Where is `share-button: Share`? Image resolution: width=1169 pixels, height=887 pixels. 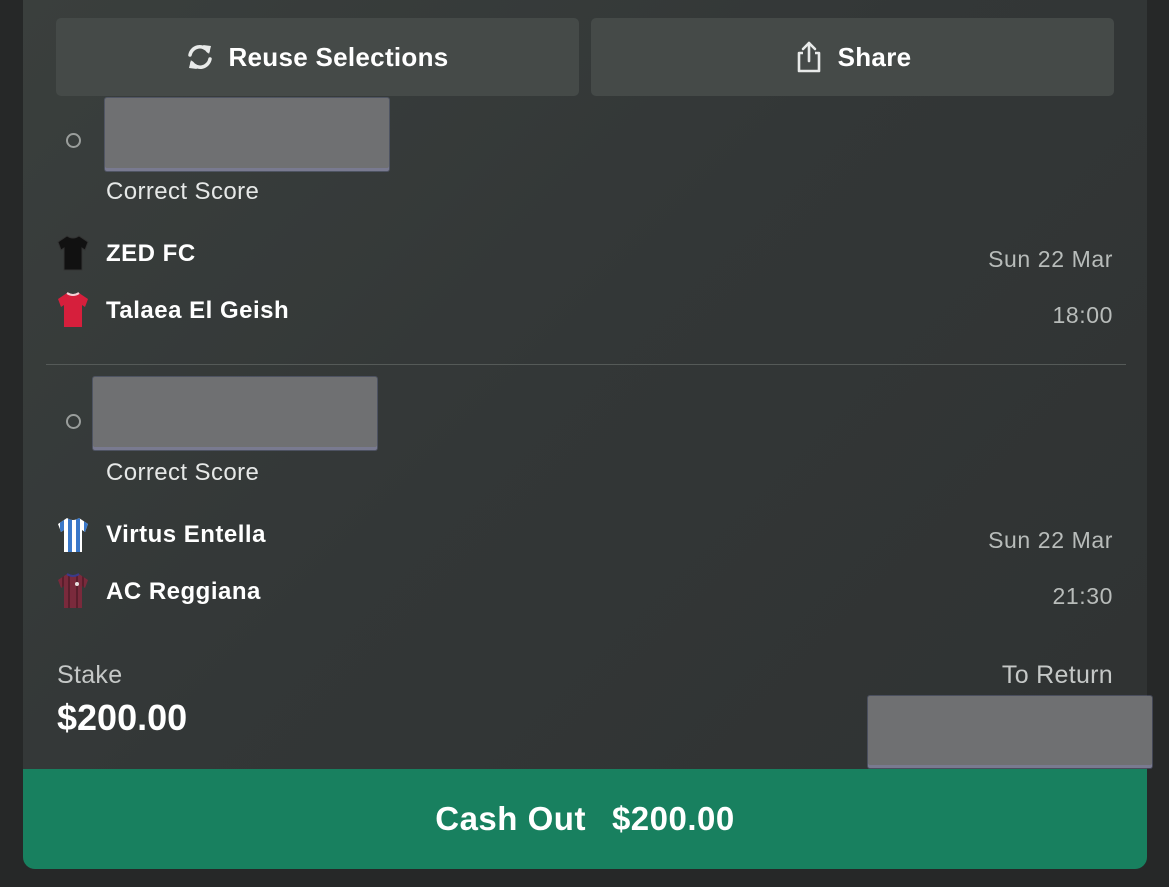
share-button: Share is located at coordinates (852, 57).